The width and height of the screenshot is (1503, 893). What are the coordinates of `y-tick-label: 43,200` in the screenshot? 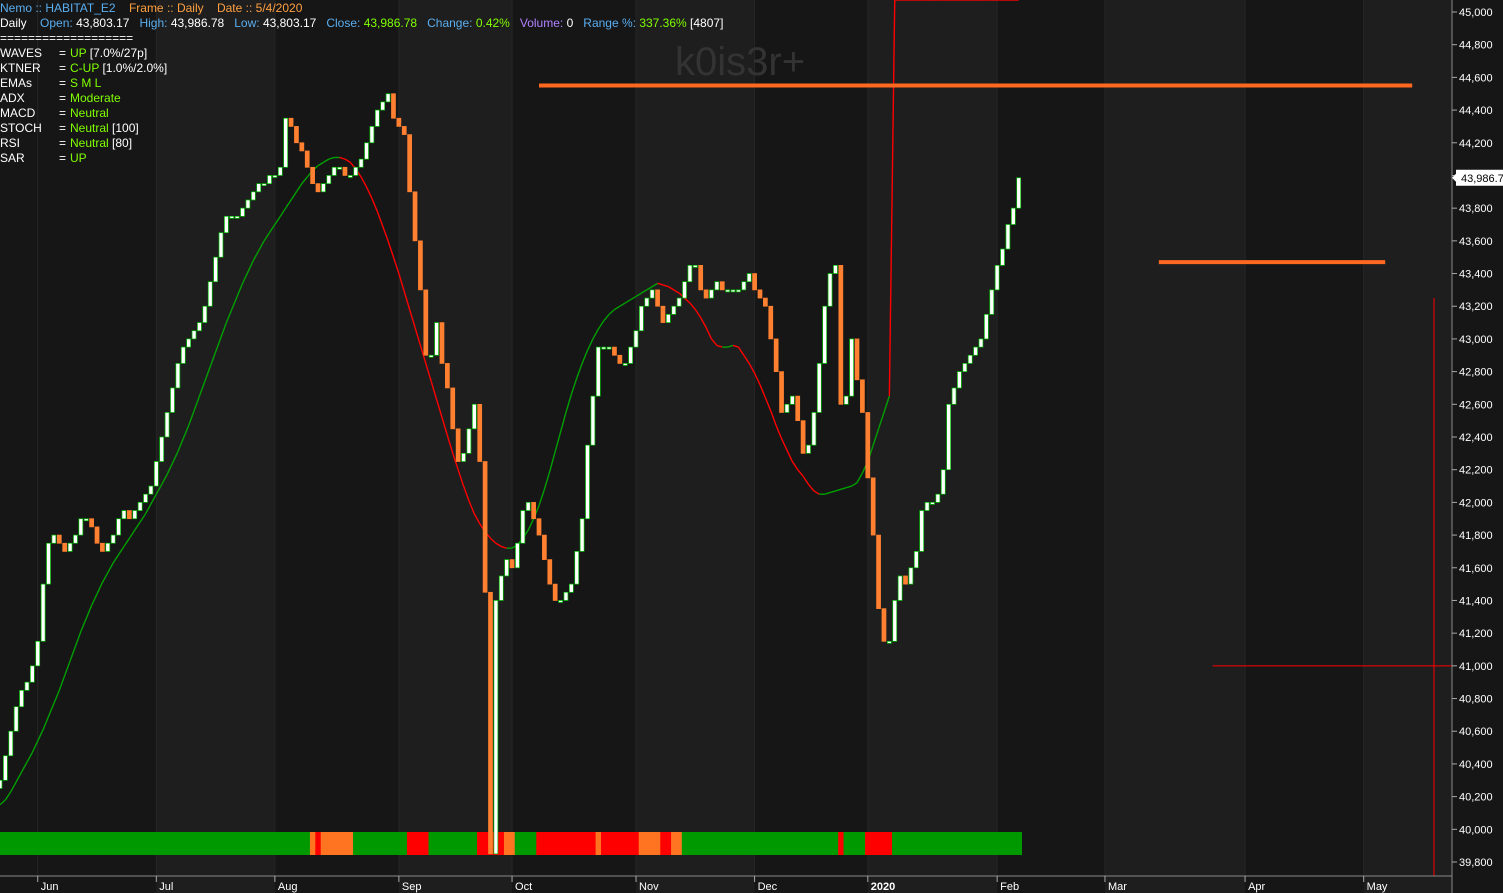 It's located at (1476, 307).